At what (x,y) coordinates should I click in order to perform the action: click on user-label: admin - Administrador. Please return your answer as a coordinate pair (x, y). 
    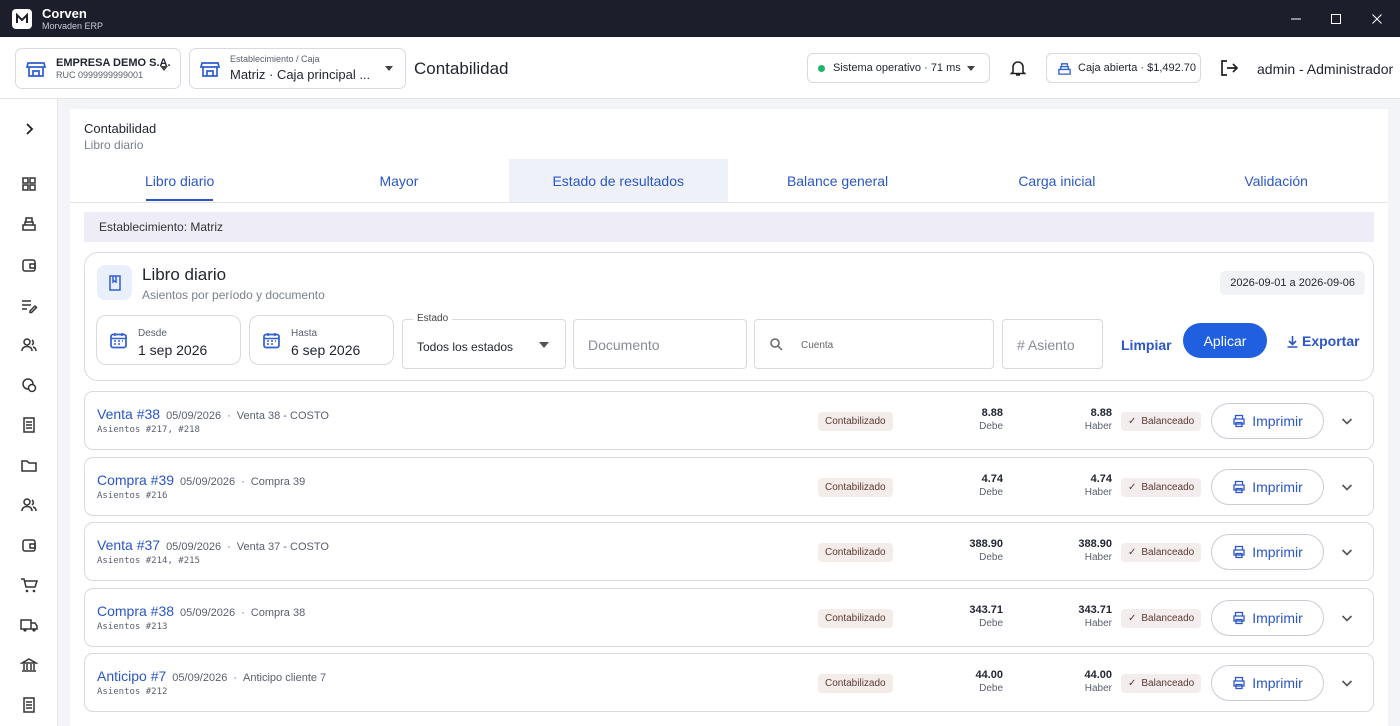
    Looking at the image, I should click on (1325, 69).